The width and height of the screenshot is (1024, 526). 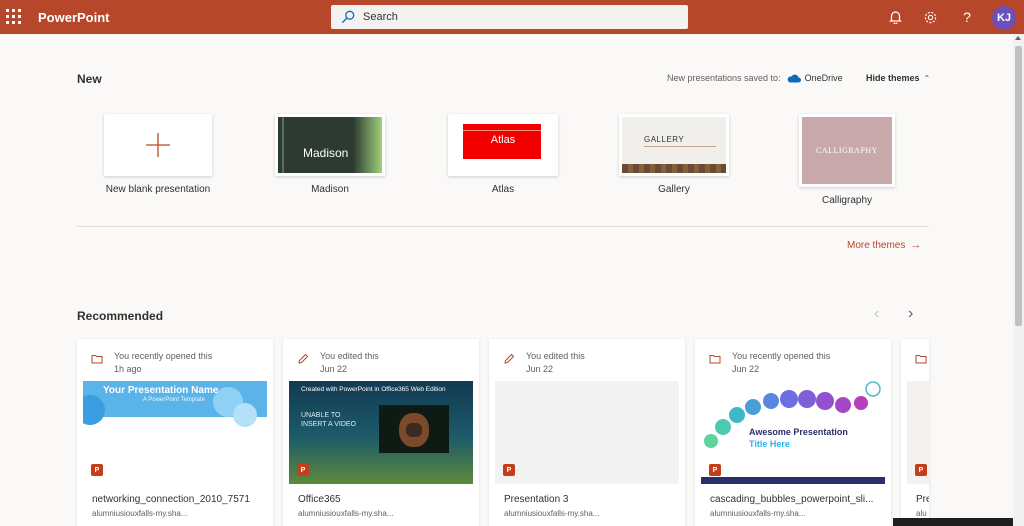 What do you see at coordinates (915, 432) in the screenshot?
I see `recommended-card: P Pre alu` at bounding box center [915, 432].